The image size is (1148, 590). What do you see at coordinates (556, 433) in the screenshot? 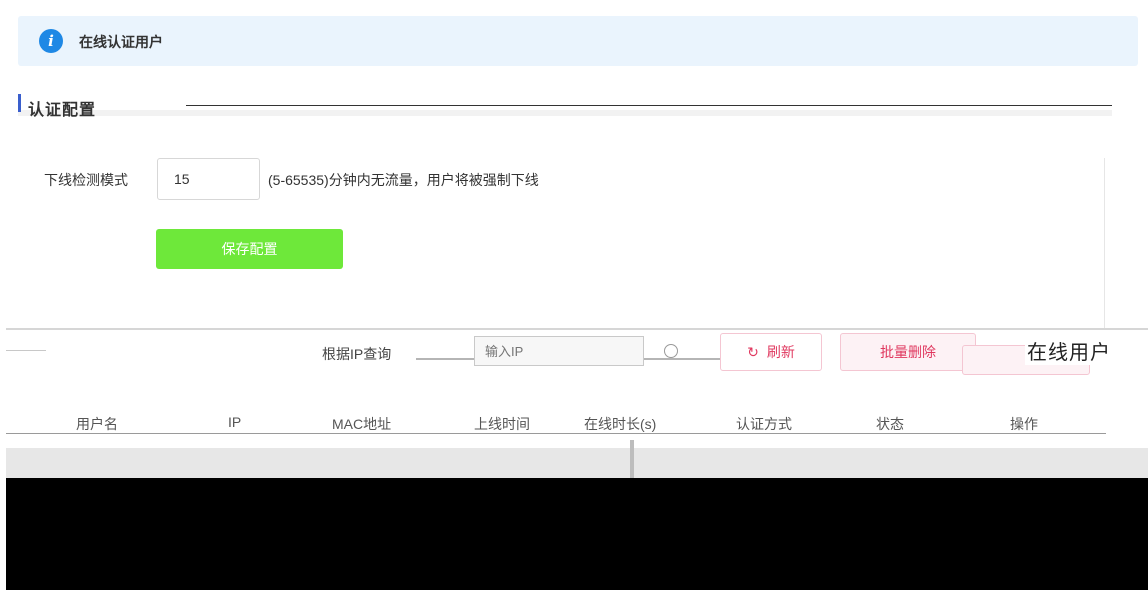
I see `table-header-divider` at bounding box center [556, 433].